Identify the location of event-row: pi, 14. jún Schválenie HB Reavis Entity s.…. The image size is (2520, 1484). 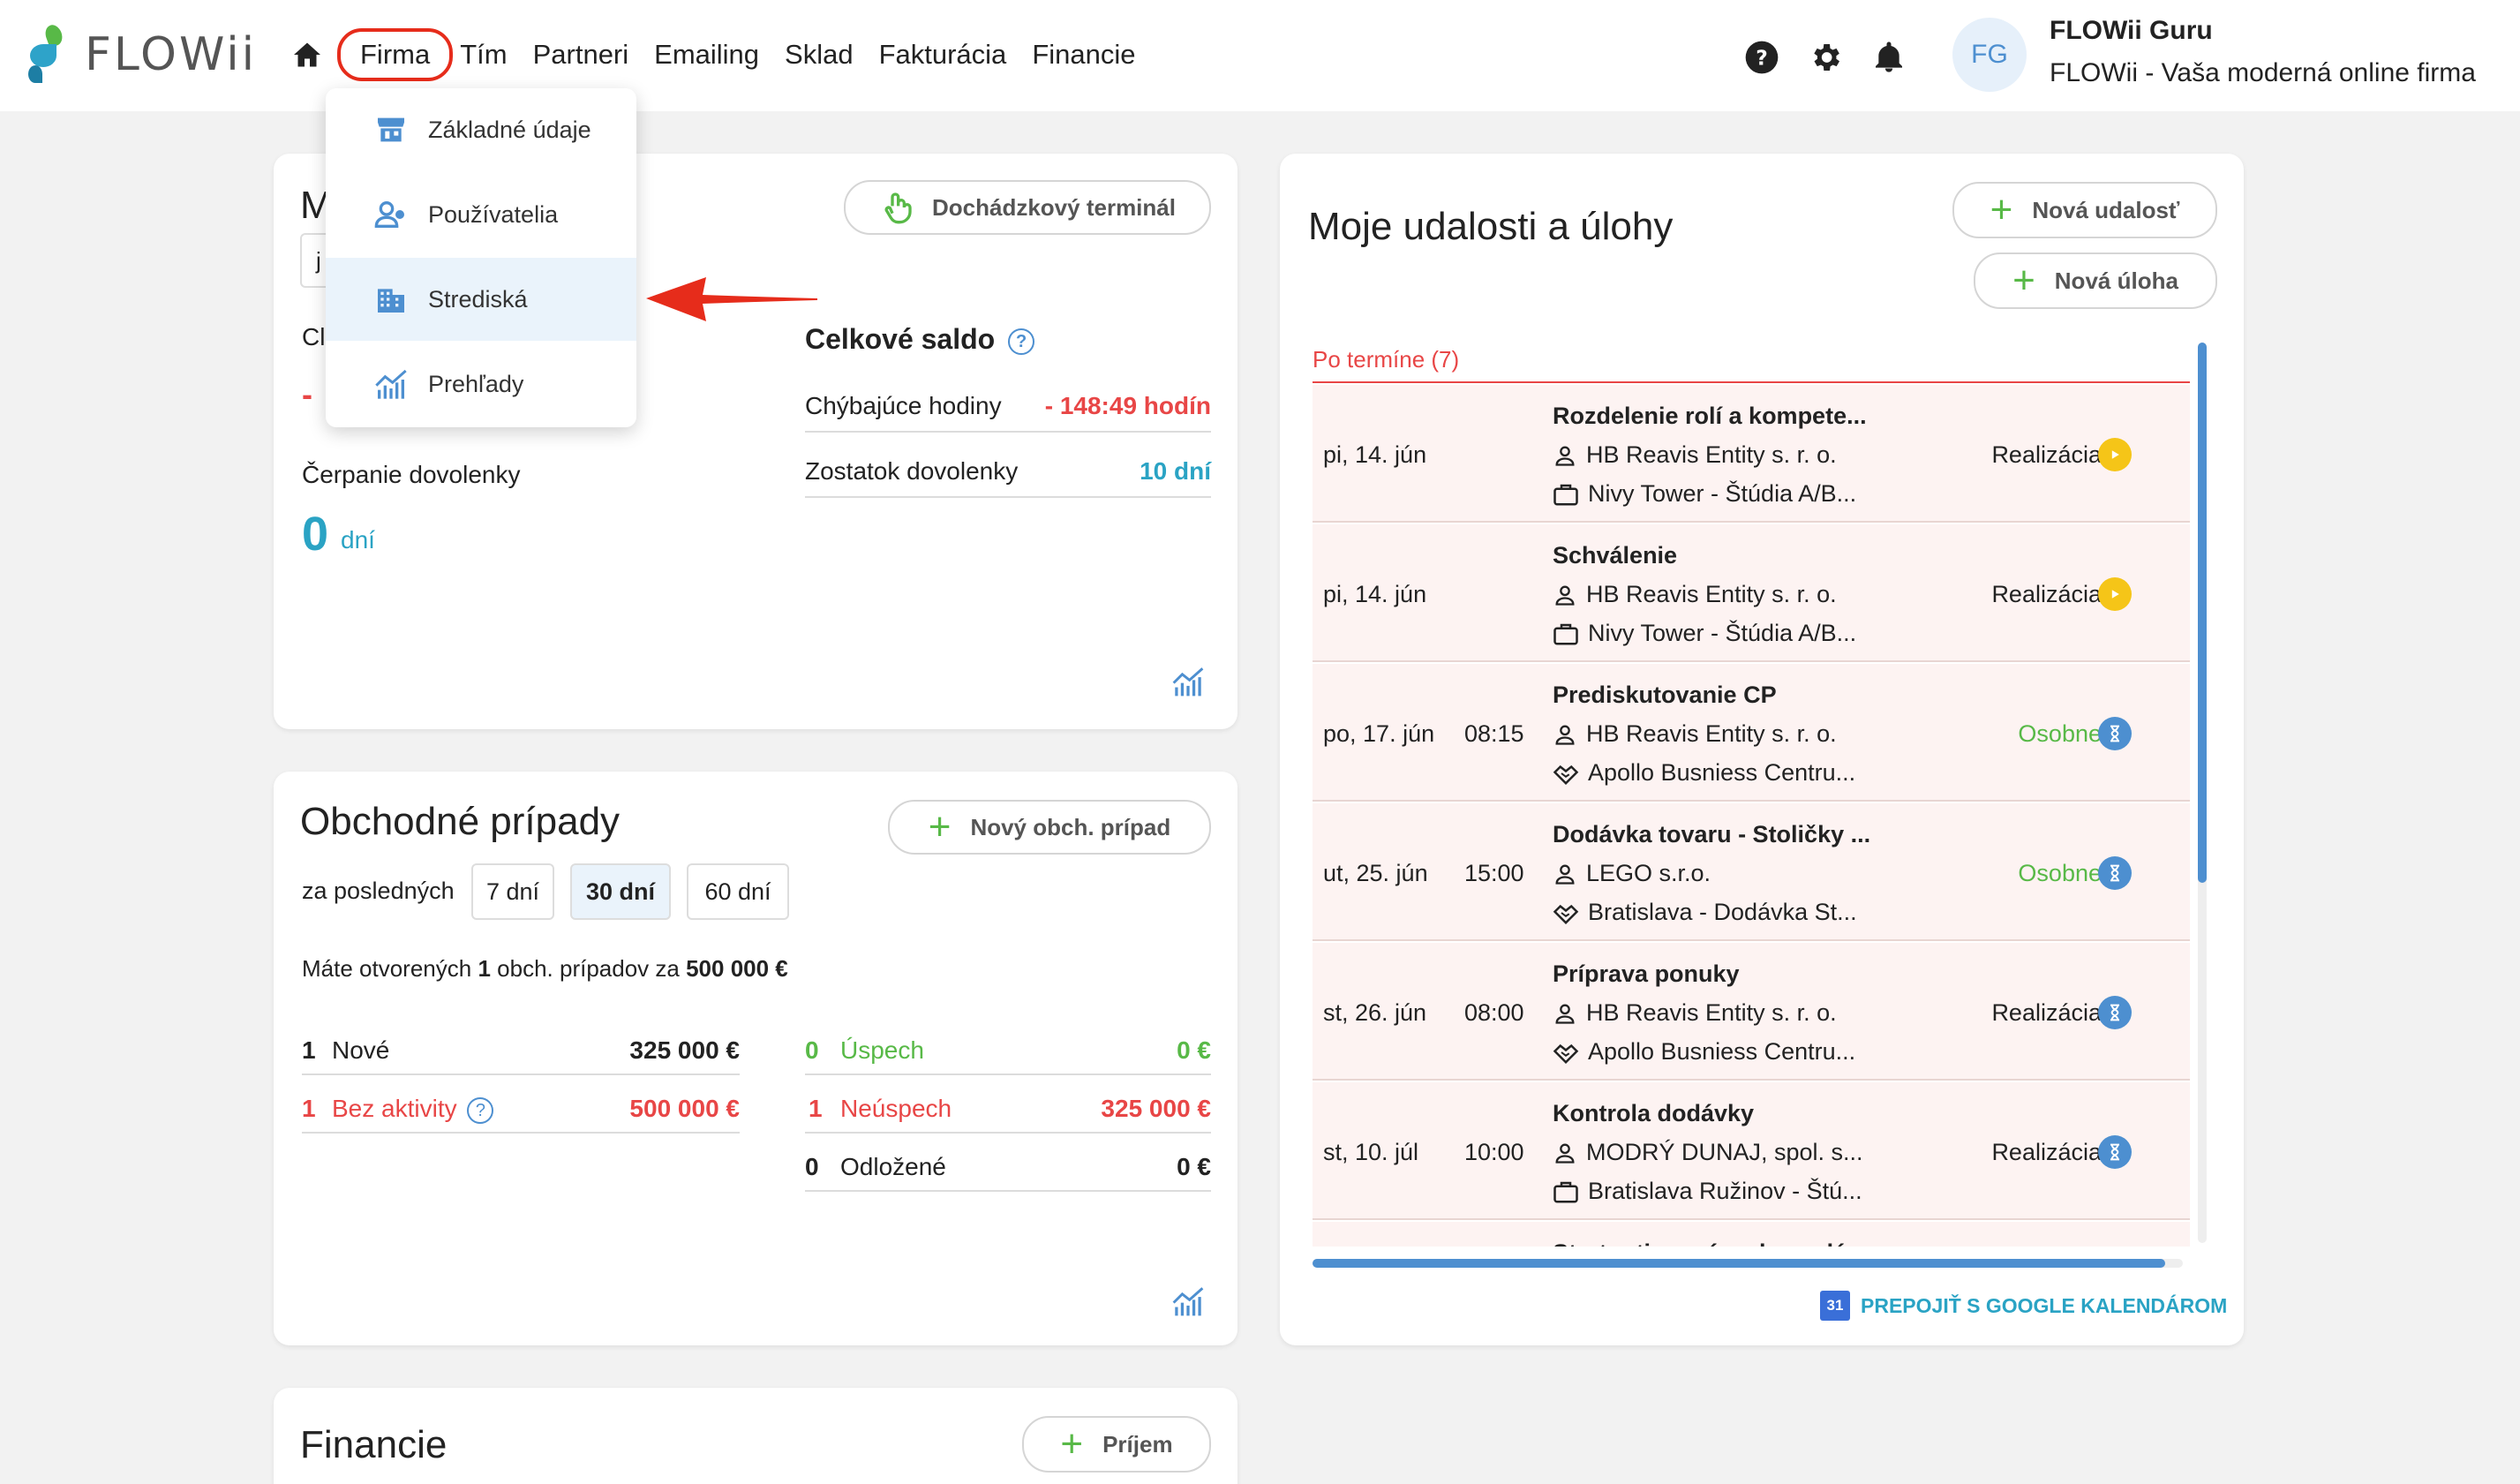
(1751, 593).